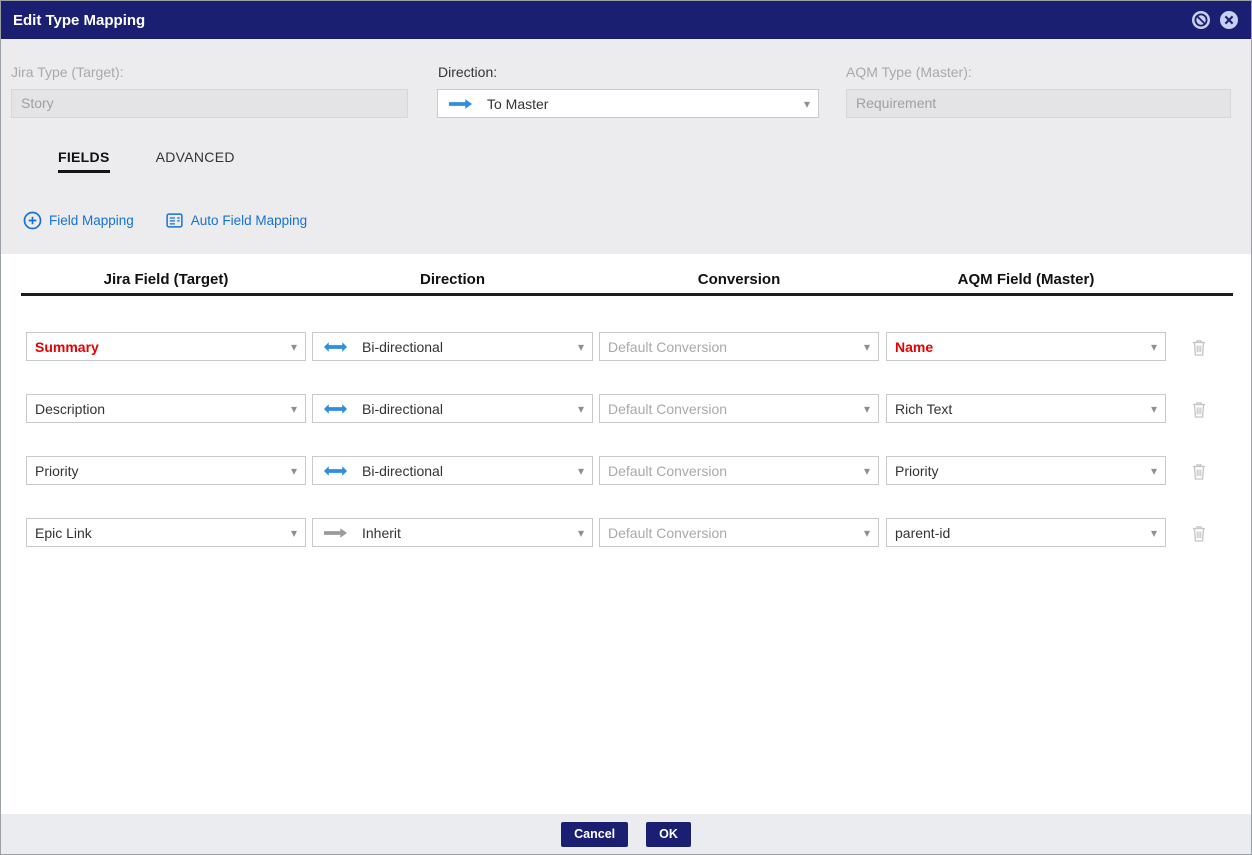  What do you see at coordinates (518, 103) in the screenshot?
I see `direction-value: To Master` at bounding box center [518, 103].